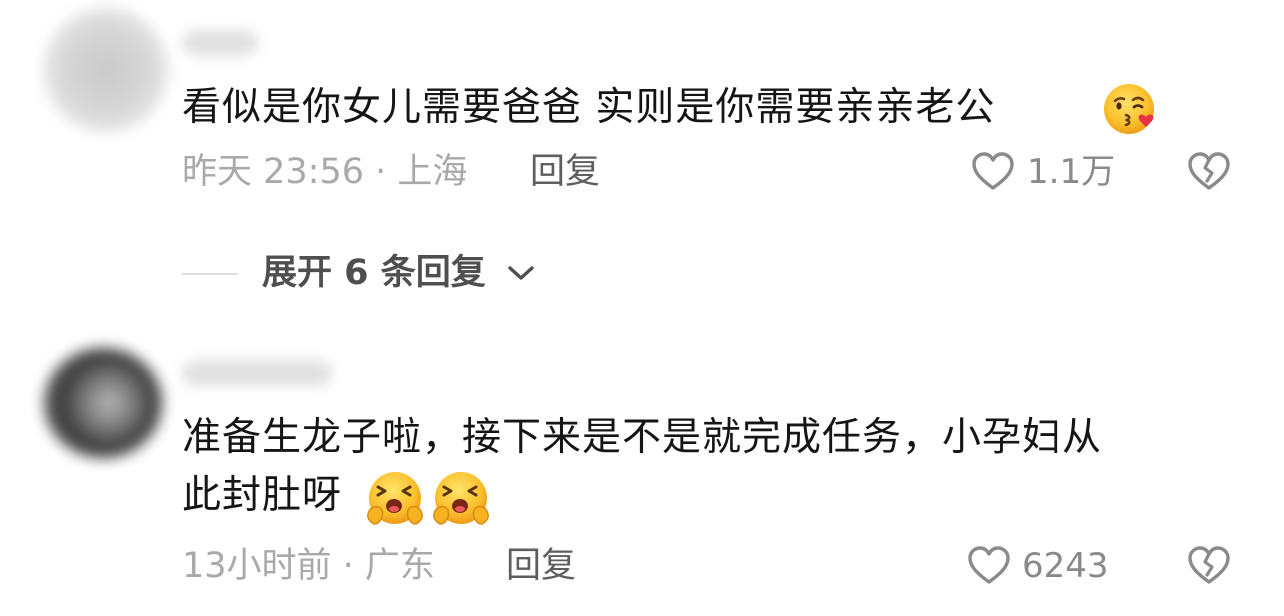 The width and height of the screenshot is (1284, 616). Describe the element at coordinates (1129, 109) in the screenshot. I see `kissing-face-emoji` at that location.